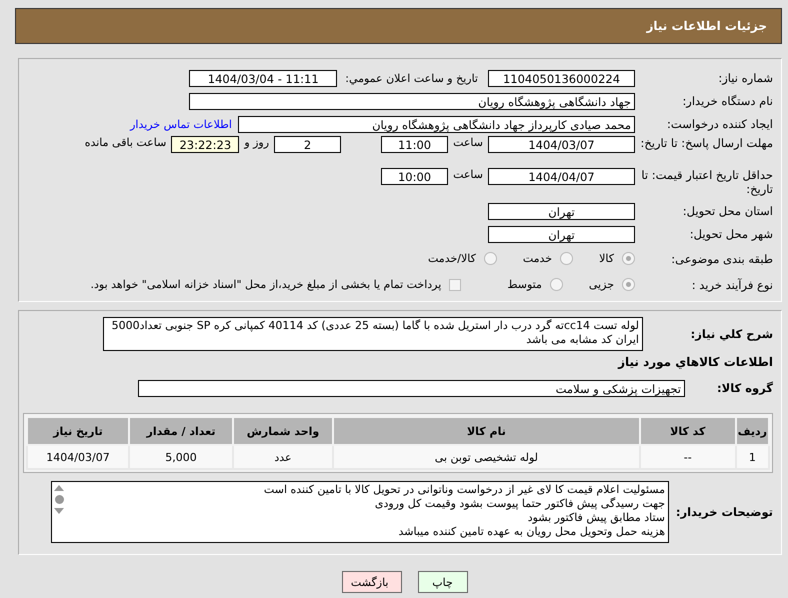 The width and height of the screenshot is (788, 598). What do you see at coordinates (78, 431) in the screenshot?
I see `column-header: تاریخ نیاز` at bounding box center [78, 431].